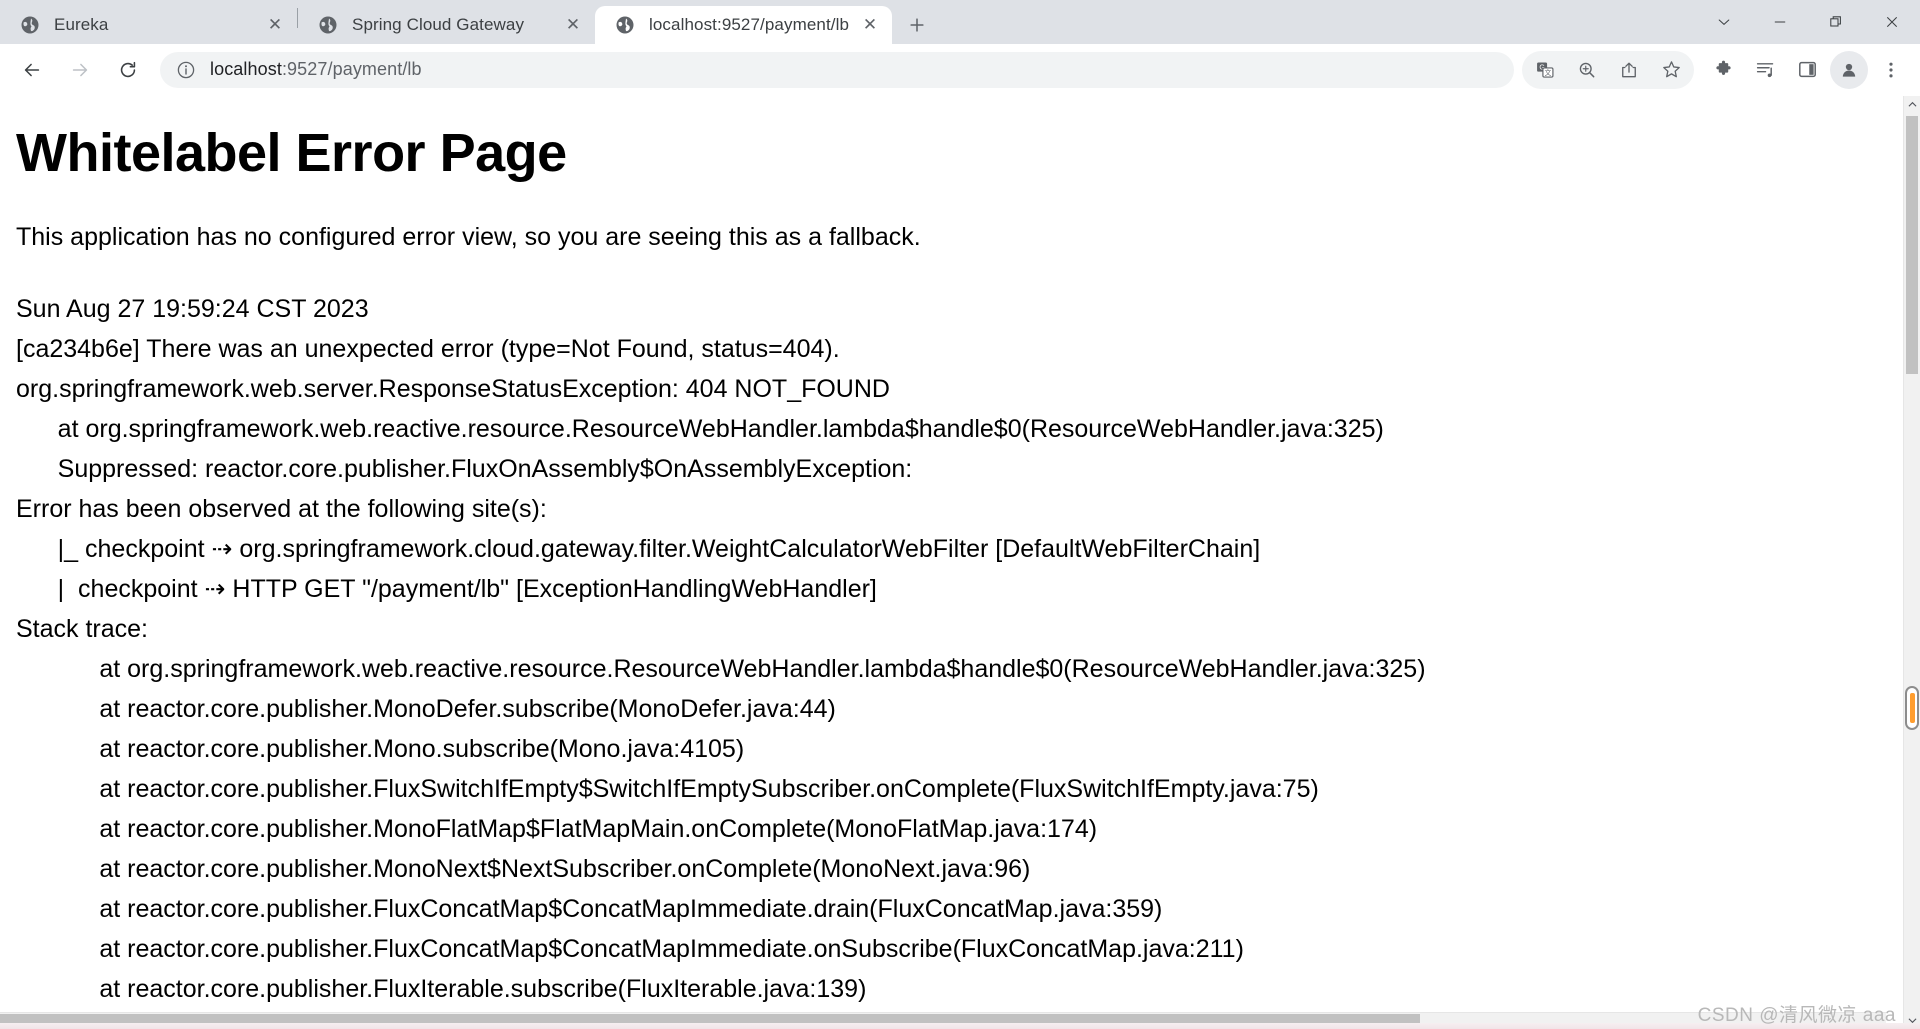 The width and height of the screenshot is (1920, 1029). What do you see at coordinates (1723, 70) in the screenshot?
I see `extensions-puzzle-icon` at bounding box center [1723, 70].